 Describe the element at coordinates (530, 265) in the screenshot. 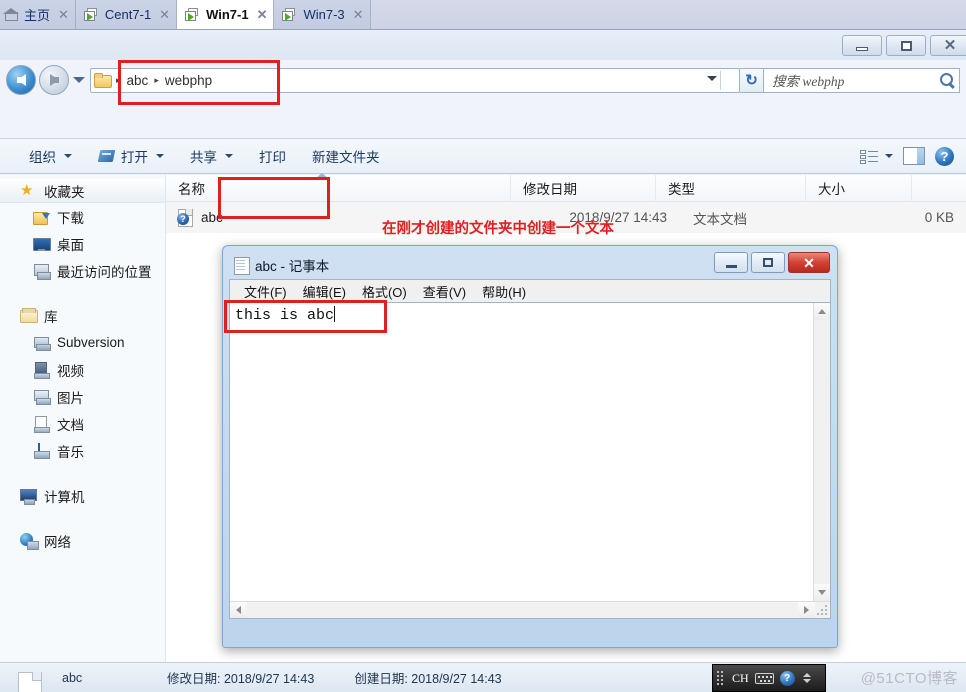

I see `notepad-titlebar: abc - 记事本 ✕` at that location.